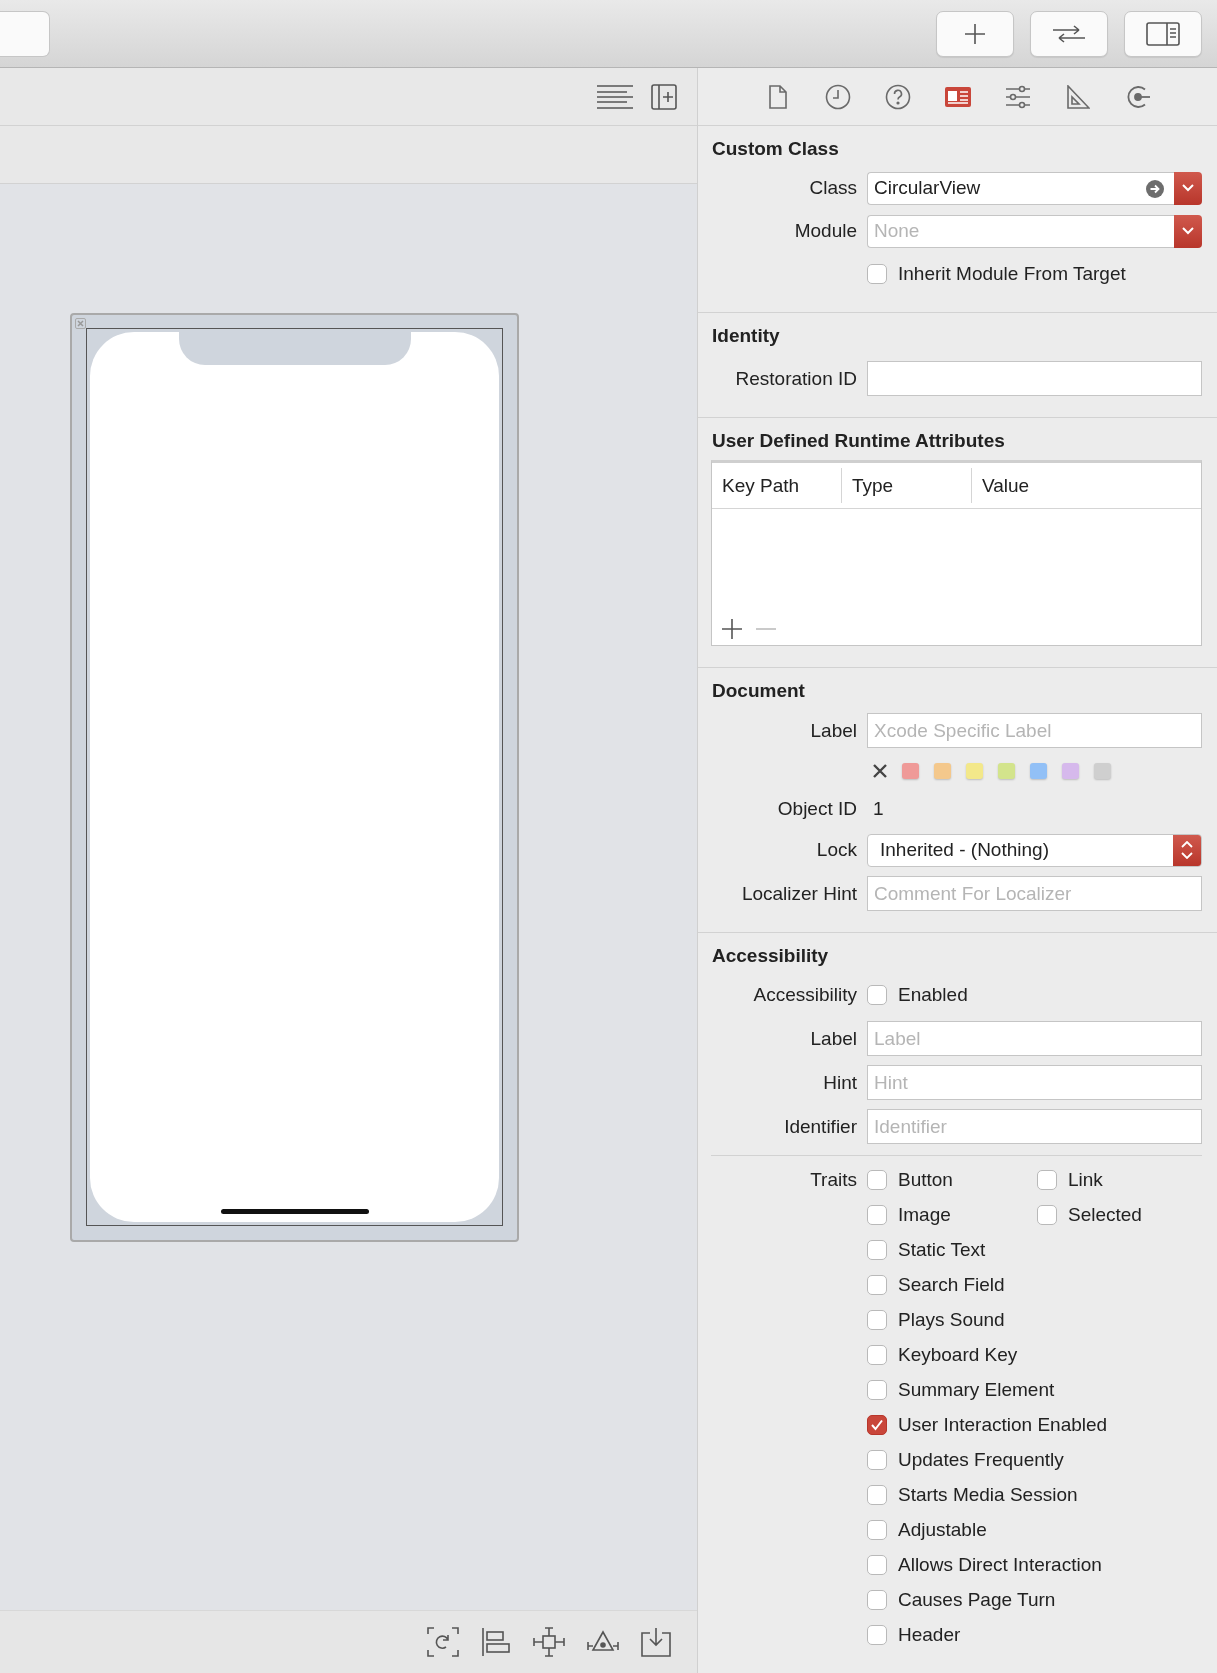  Describe the element at coordinates (880, 771) in the screenshot. I see `clear-icon` at that location.